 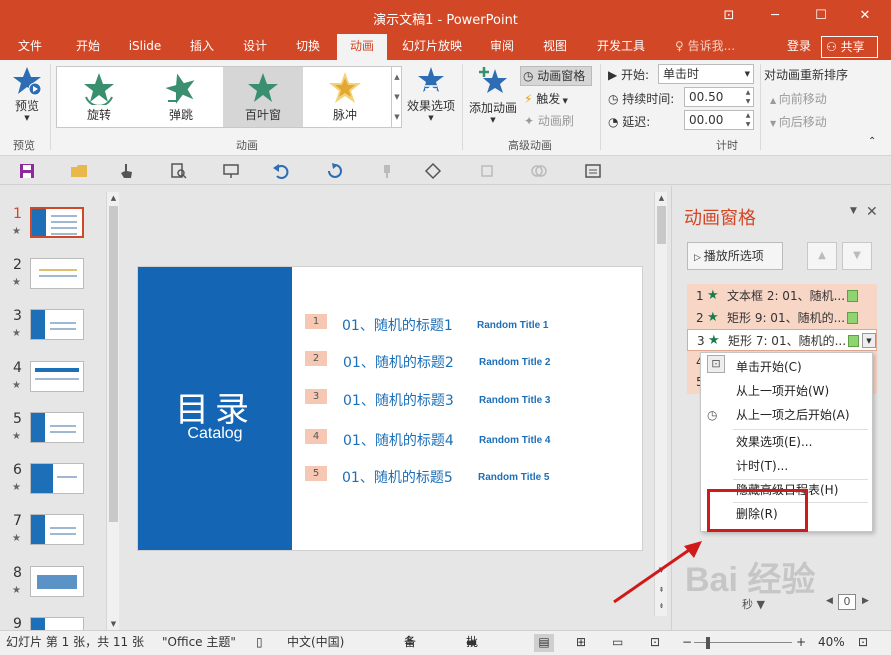 I want to click on crop-icon, so click(x=487, y=171).